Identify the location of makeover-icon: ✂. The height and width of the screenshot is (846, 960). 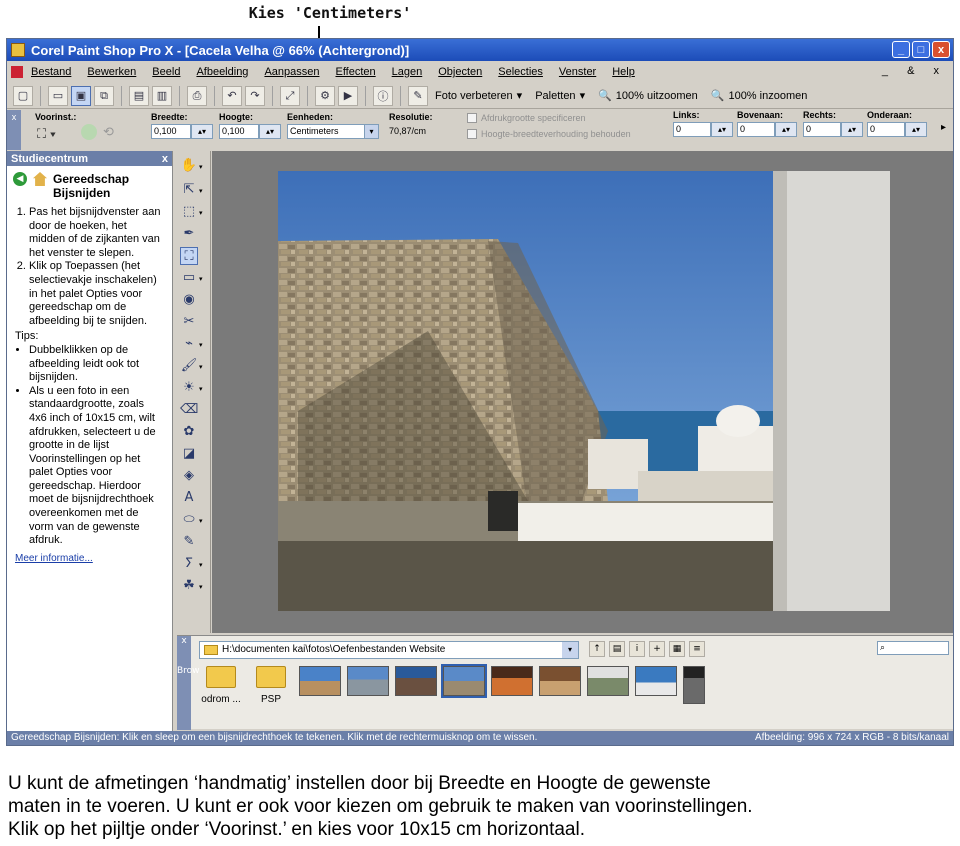
(189, 322).